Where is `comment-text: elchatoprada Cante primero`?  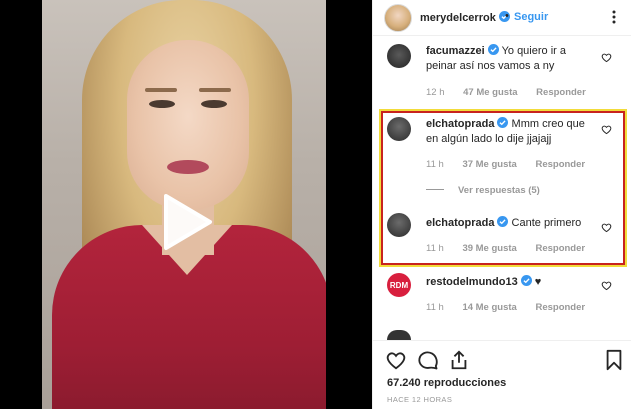
comment-text: elchatoprada Cante primero is located at coordinates (511, 223).